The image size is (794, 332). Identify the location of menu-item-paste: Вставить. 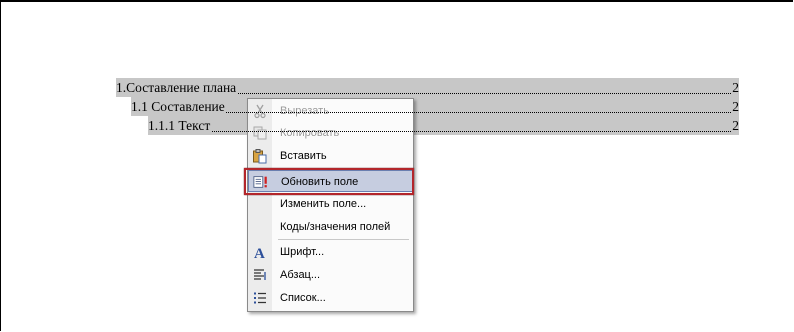
(330, 156).